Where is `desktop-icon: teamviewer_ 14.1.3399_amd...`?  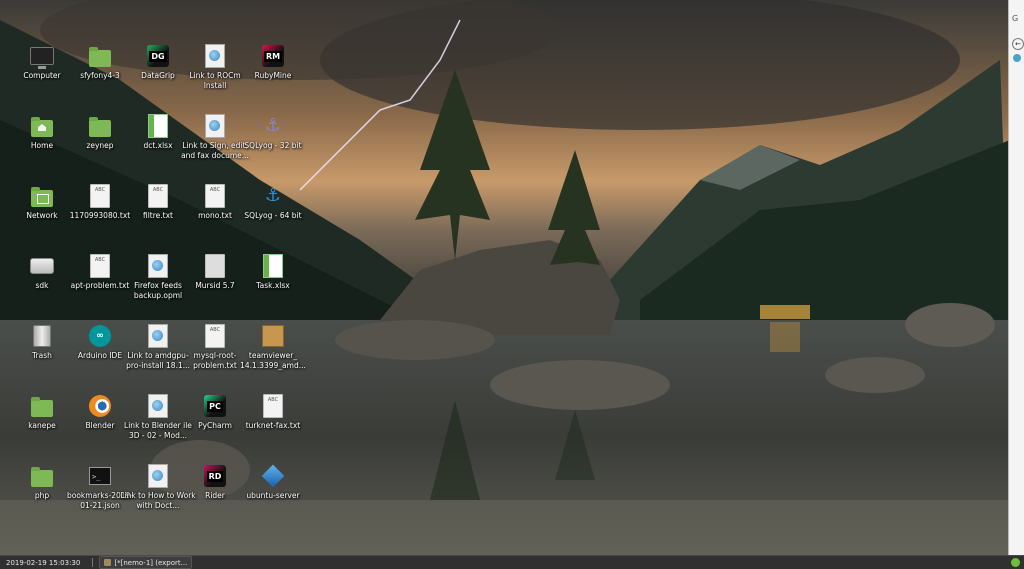 desktop-icon: teamviewer_ 14.1.3399_amd... is located at coordinates (273, 353).